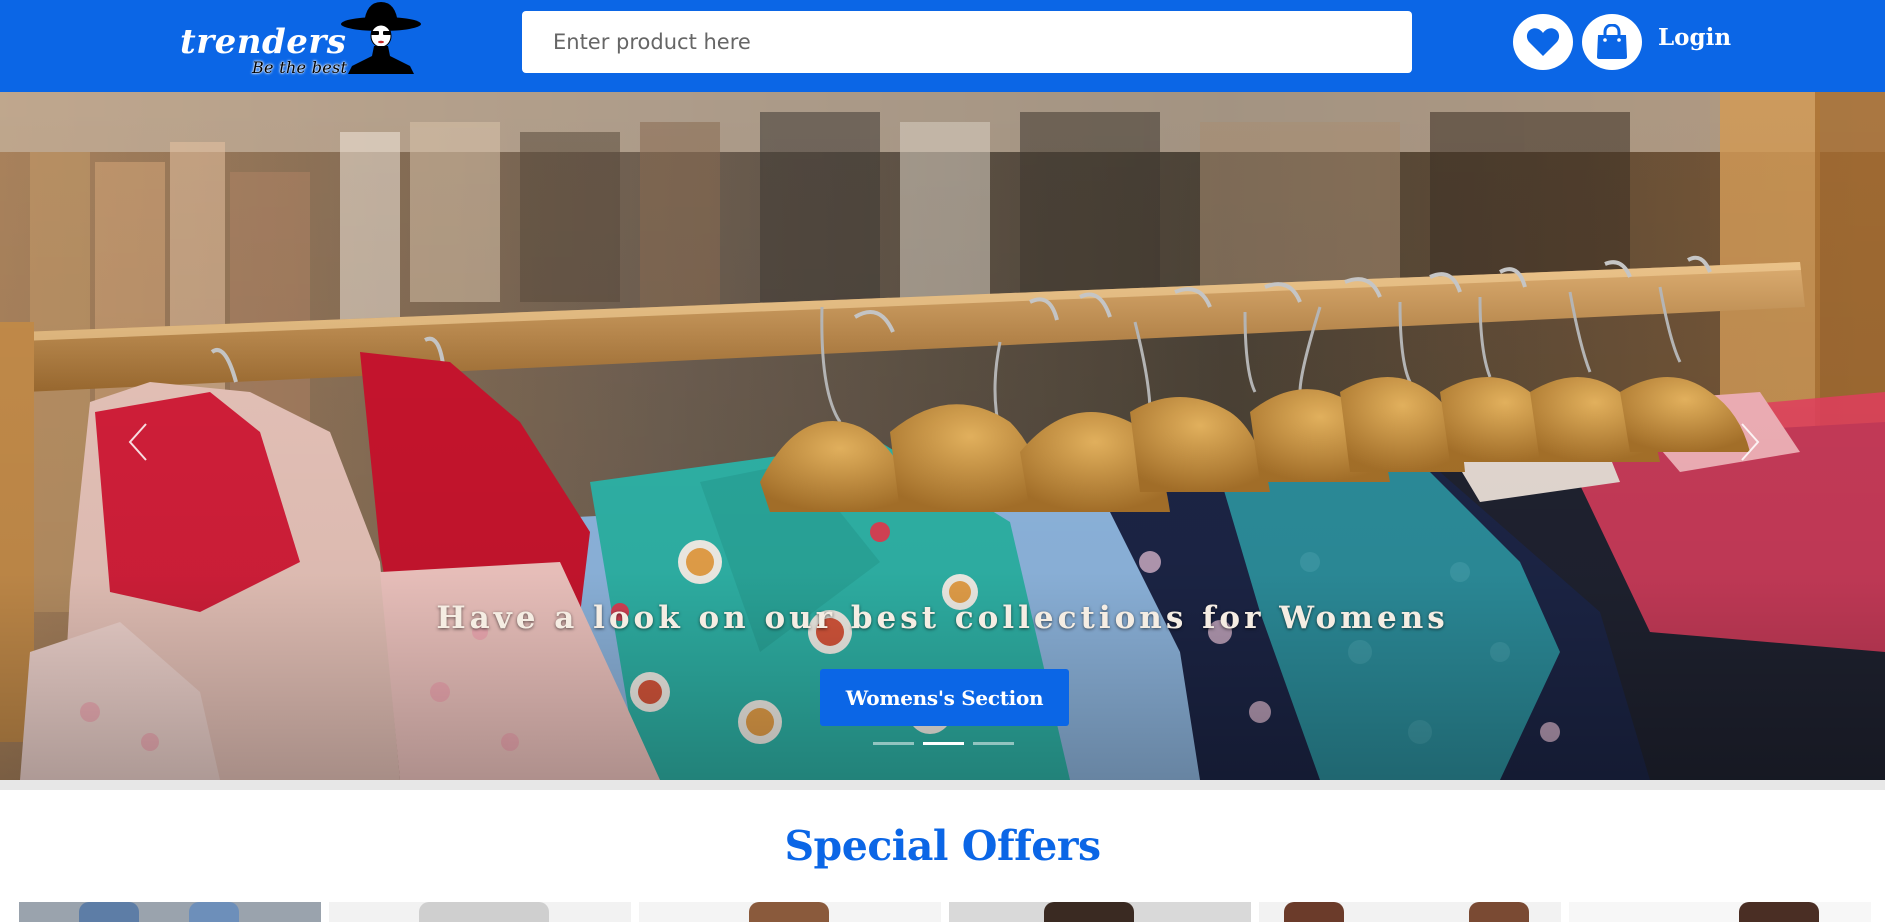 Image resolution: width=1885 pixels, height=922 pixels. I want to click on carousel-prev-button, so click(138, 442).